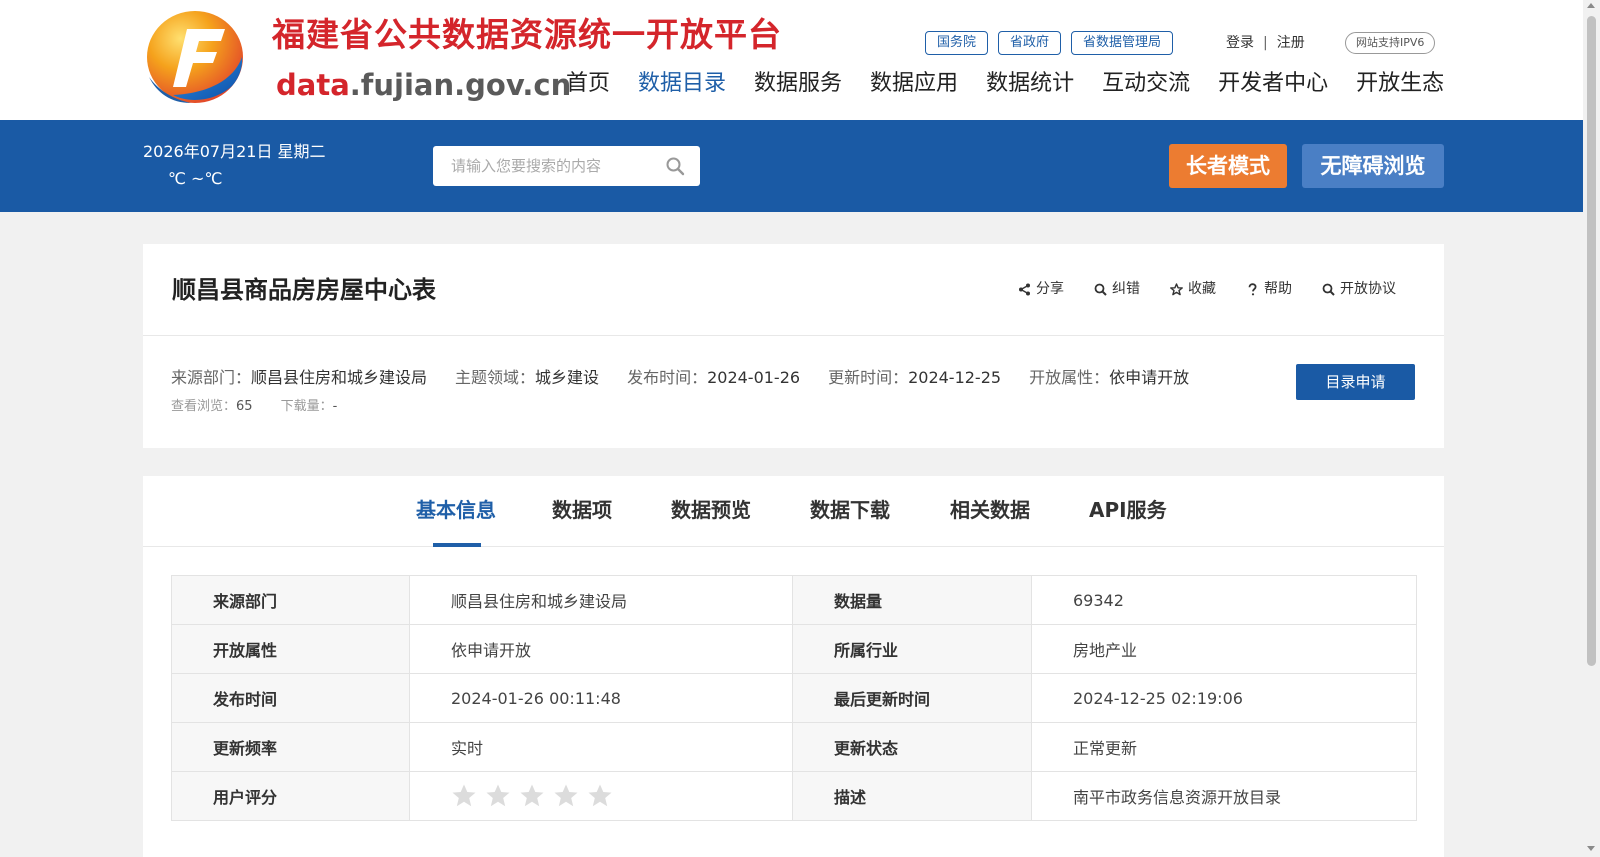  I want to click on table-row: 用户评分 描述 南平市政务信息资源开放目录, so click(794, 796).